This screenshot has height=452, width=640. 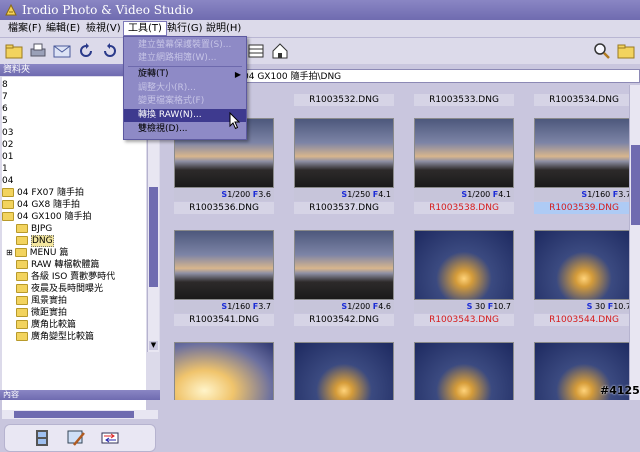 I want to click on thumbnail-filename: R1003544.DNG, so click(x=584, y=320).